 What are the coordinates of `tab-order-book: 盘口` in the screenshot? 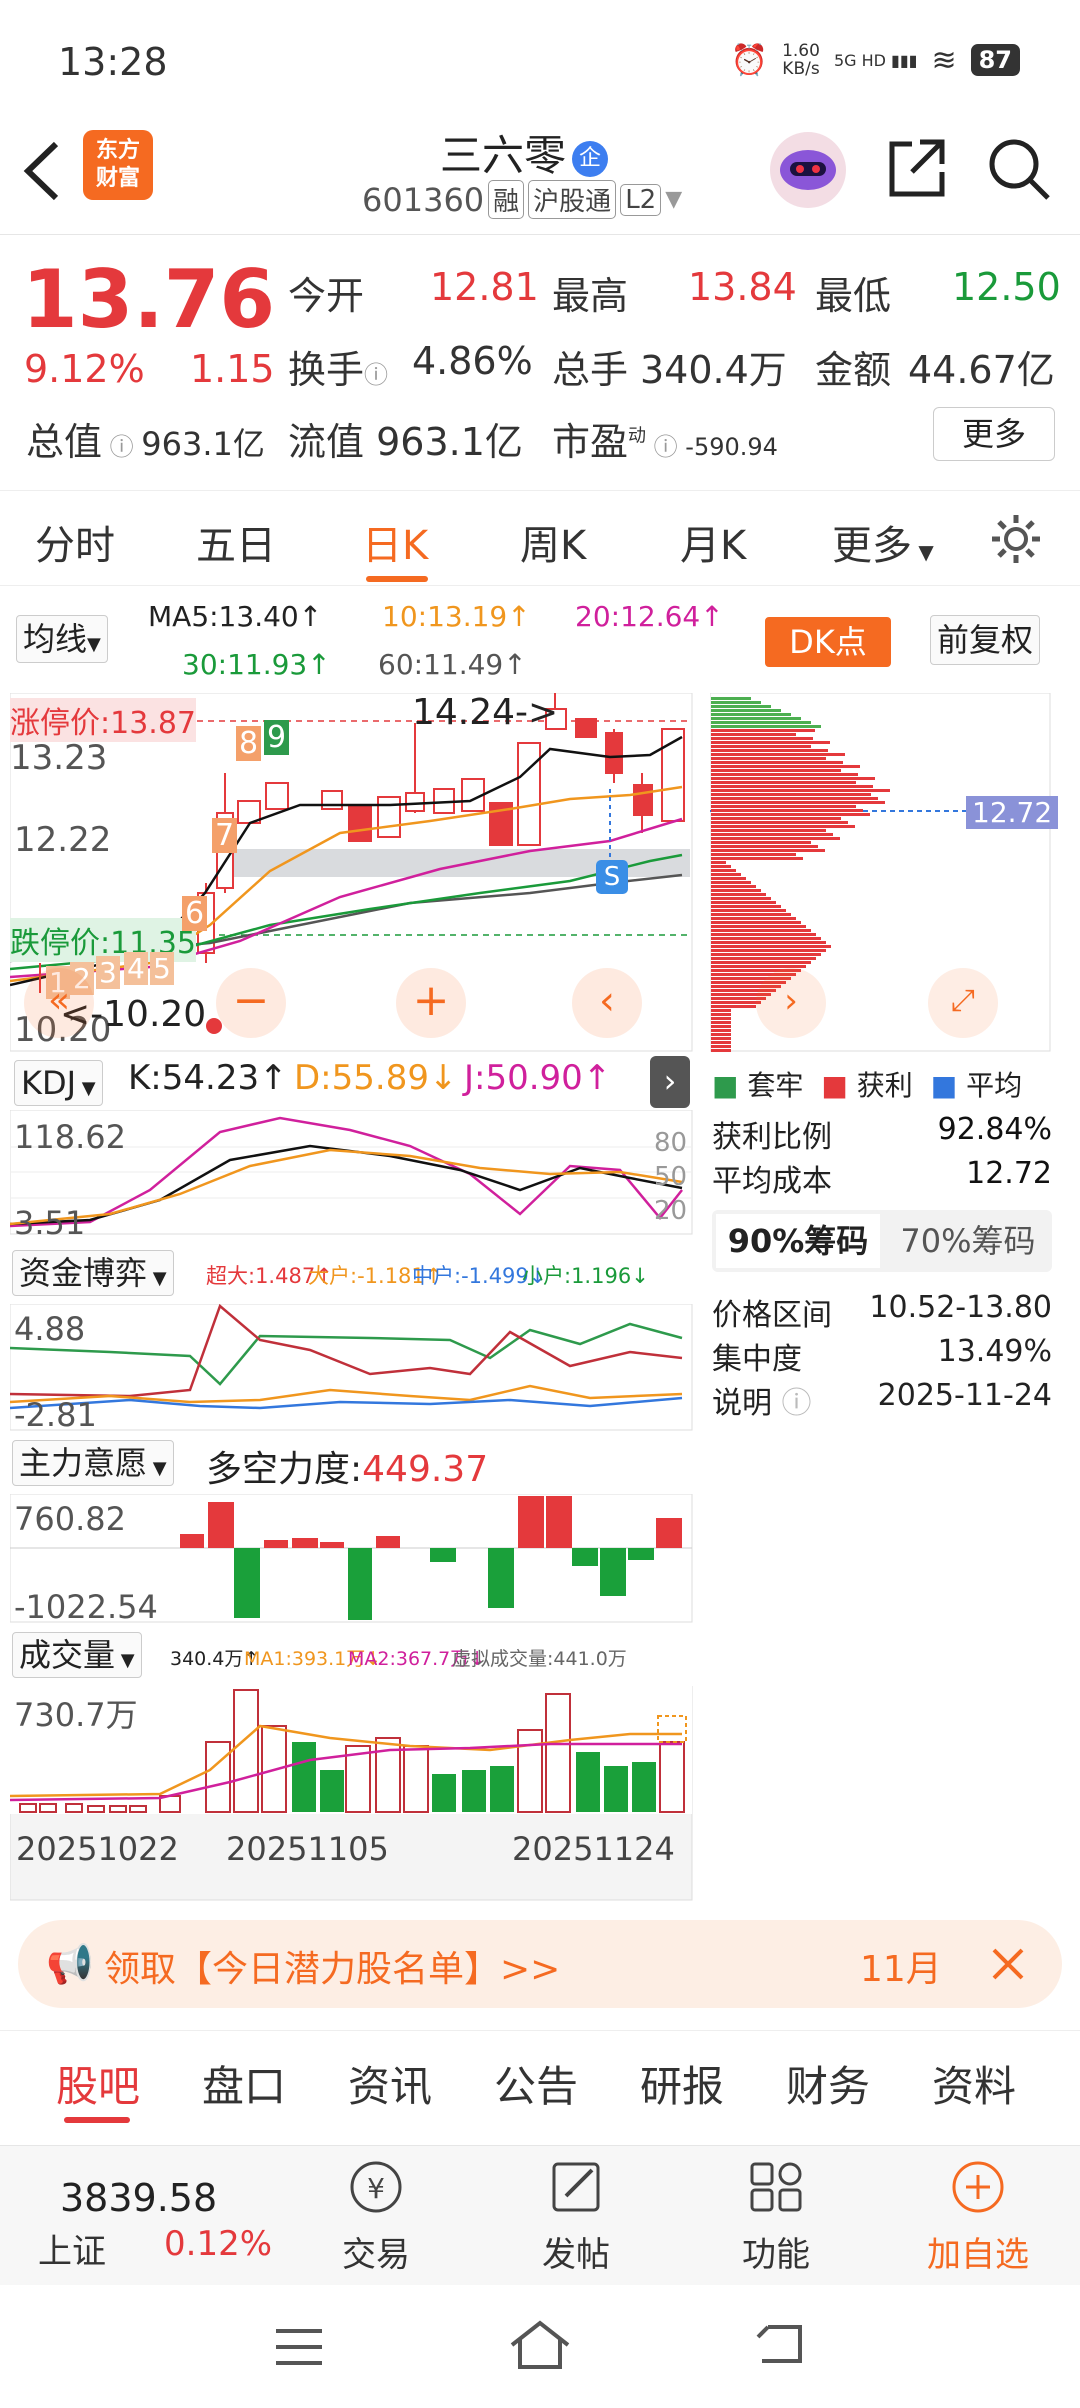 It's located at (244, 2083).